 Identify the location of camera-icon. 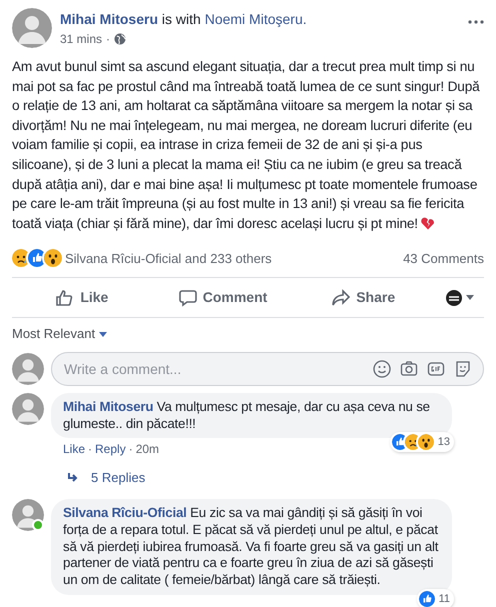
(409, 369).